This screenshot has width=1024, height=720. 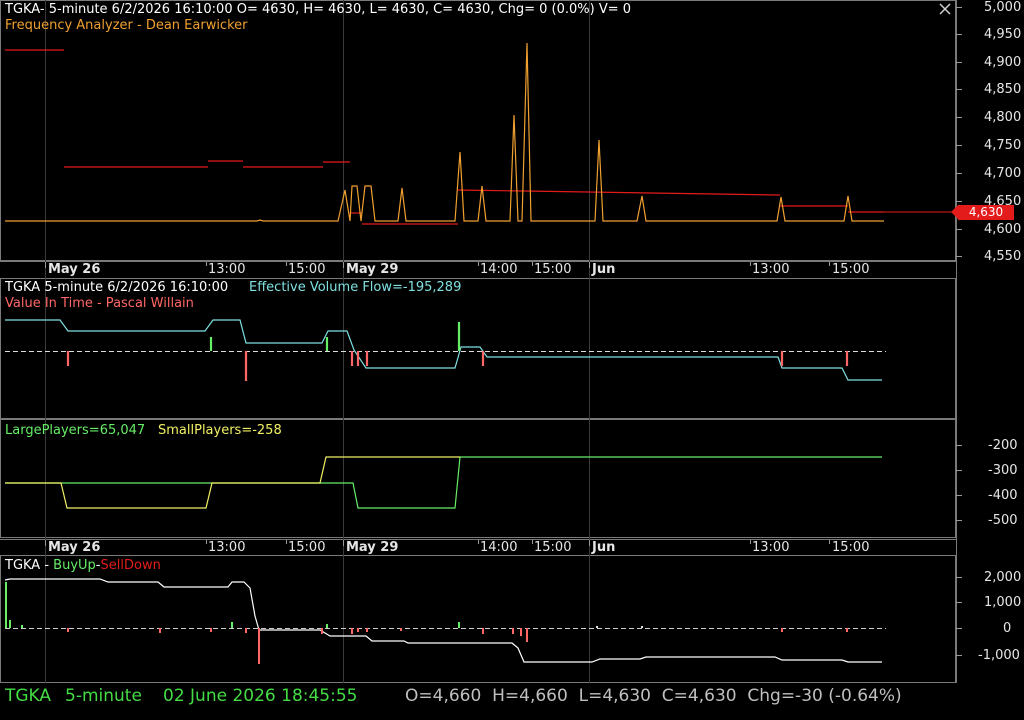 I want to click on large-players-line, so click(x=443, y=482).